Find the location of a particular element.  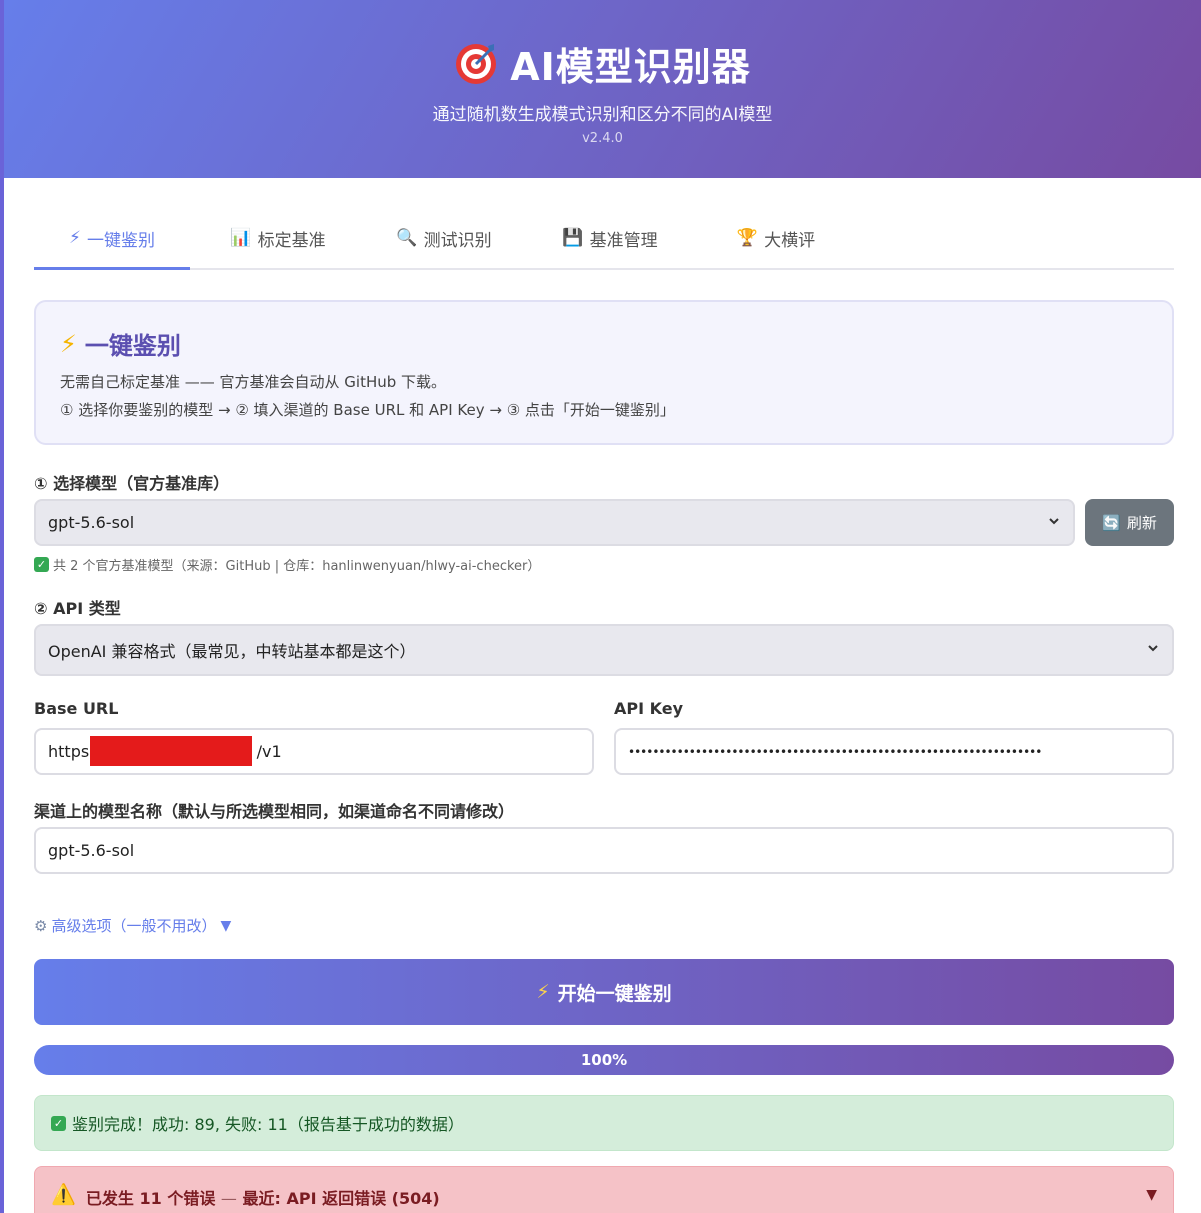

channel-model-input: gpt-5.6-sol is located at coordinates (604, 850).